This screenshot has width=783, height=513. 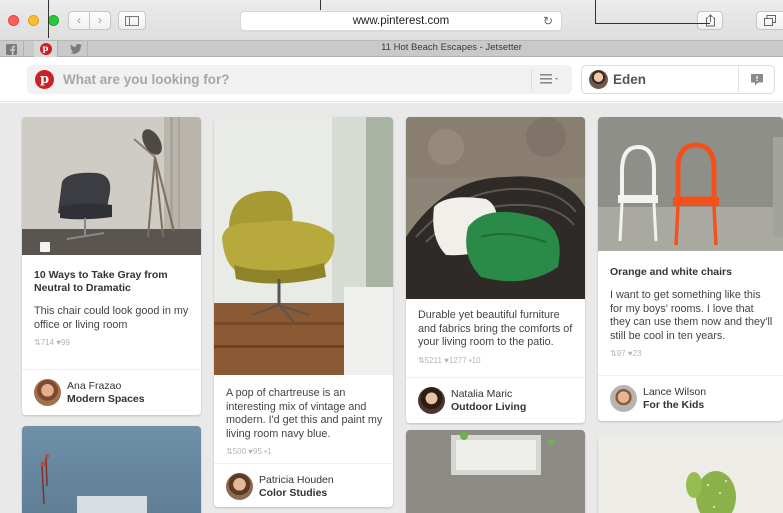 I want to click on title-bar: ‹ › www.pinterest.com ↻, so click(x=391, y=20).